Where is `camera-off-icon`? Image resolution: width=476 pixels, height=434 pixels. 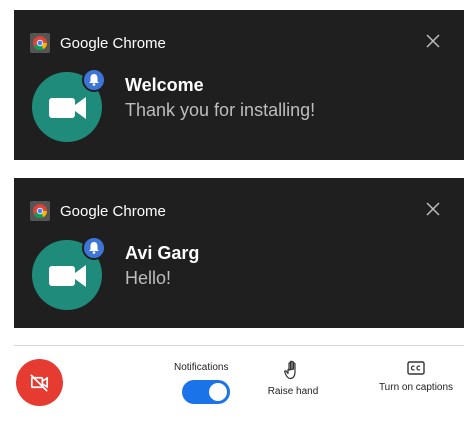 camera-off-icon is located at coordinates (39, 383).